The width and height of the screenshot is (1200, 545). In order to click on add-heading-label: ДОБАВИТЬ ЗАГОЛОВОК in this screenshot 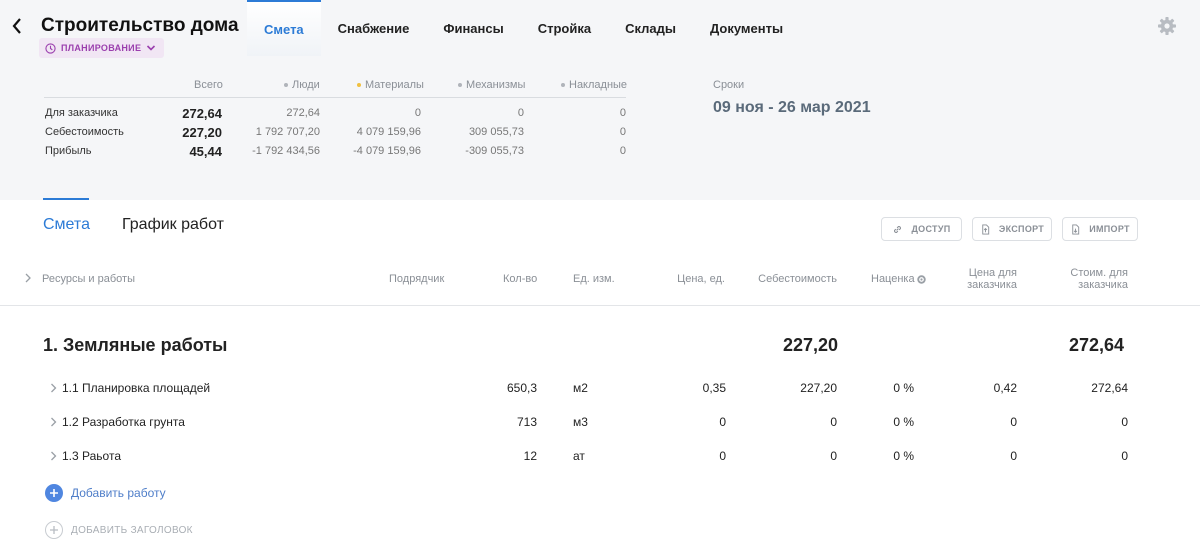, I will do `click(132, 530)`.